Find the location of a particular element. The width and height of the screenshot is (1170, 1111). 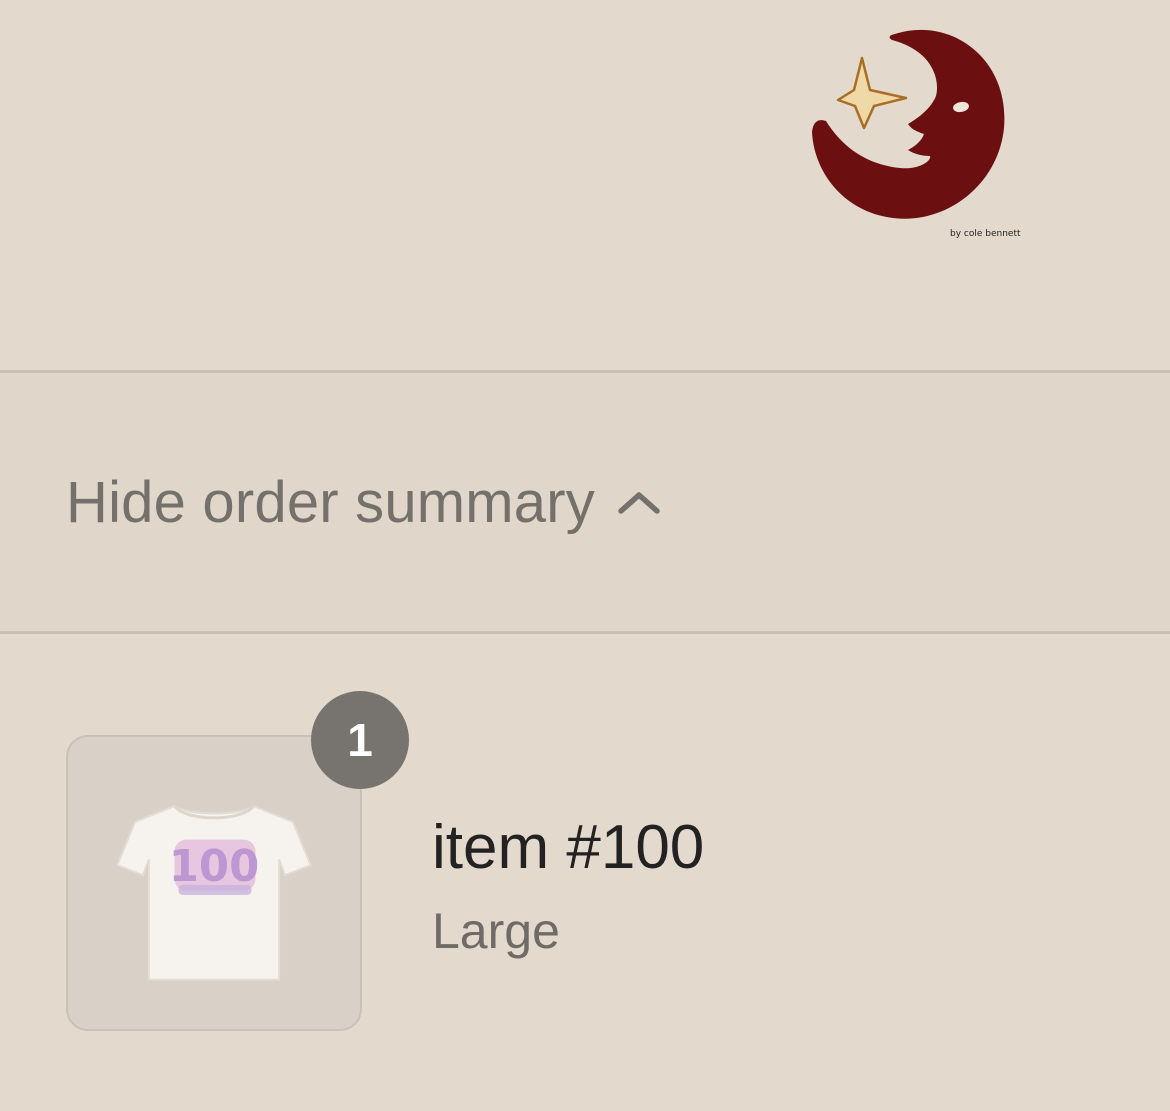

moon-star-logo-icon: by cole bennett is located at coordinates (916, 134).